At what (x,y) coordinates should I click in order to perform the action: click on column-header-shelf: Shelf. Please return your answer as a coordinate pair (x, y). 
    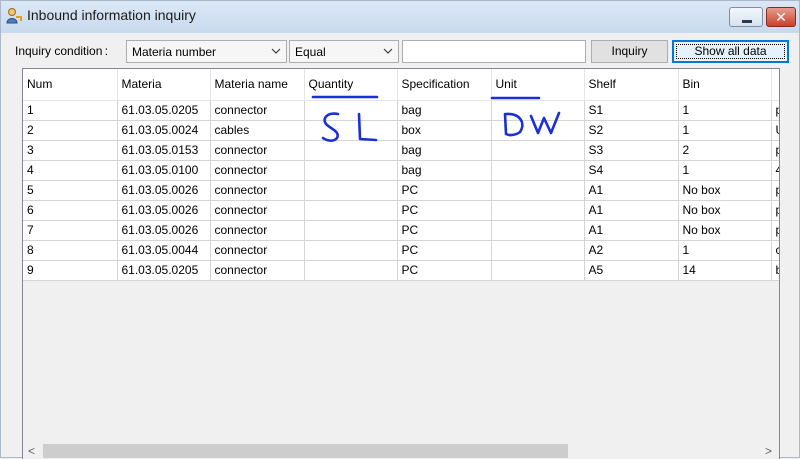
    Looking at the image, I should click on (631, 85).